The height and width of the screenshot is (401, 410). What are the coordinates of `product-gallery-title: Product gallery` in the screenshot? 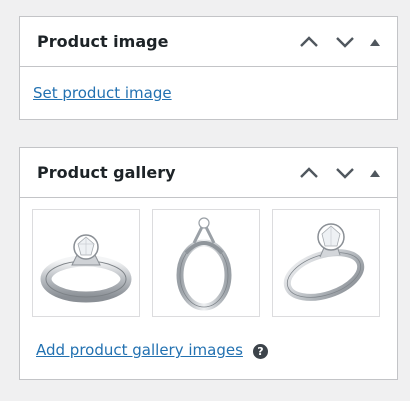 It's located at (106, 172).